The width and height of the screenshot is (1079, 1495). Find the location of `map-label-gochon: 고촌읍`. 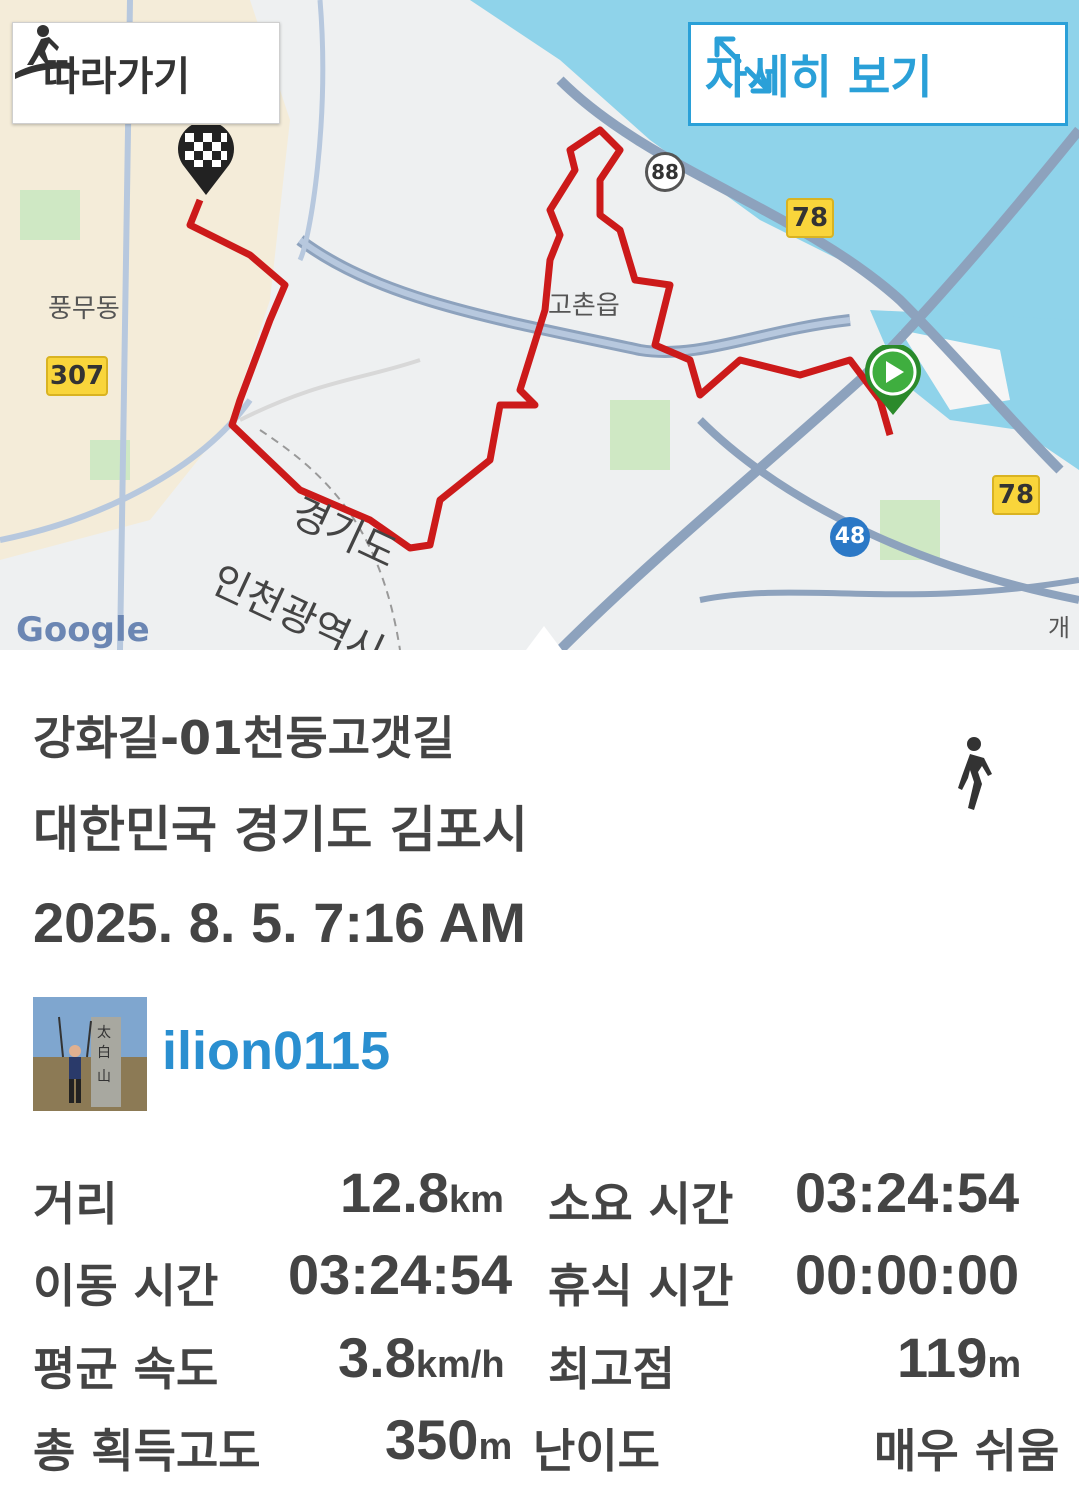

map-label-gochon: 고촌읍 is located at coordinates (584, 306).